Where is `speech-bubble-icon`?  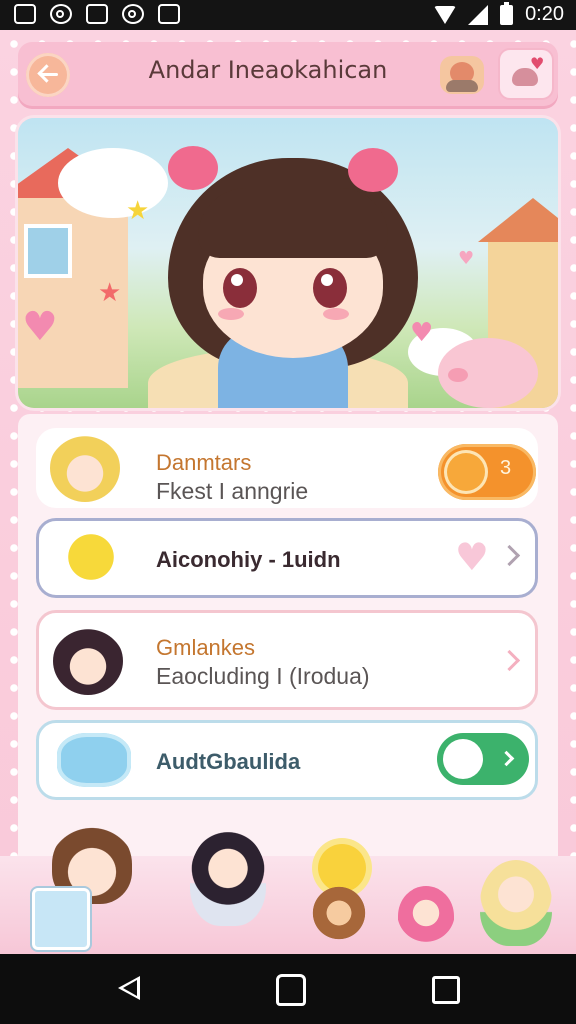
speech-bubble-icon is located at coordinates (94, 760).